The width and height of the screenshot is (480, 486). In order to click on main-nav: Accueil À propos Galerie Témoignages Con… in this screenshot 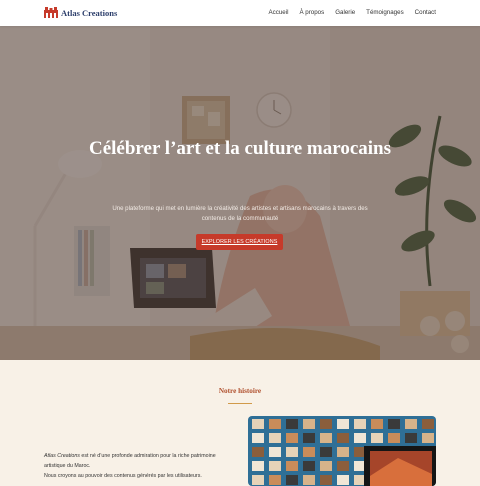, I will do `click(353, 12)`.